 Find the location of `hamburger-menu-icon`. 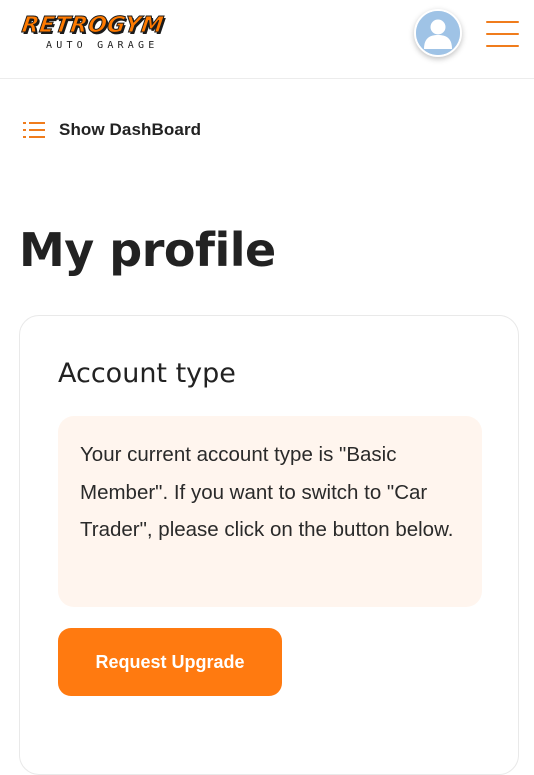

hamburger-menu-icon is located at coordinates (503, 34).